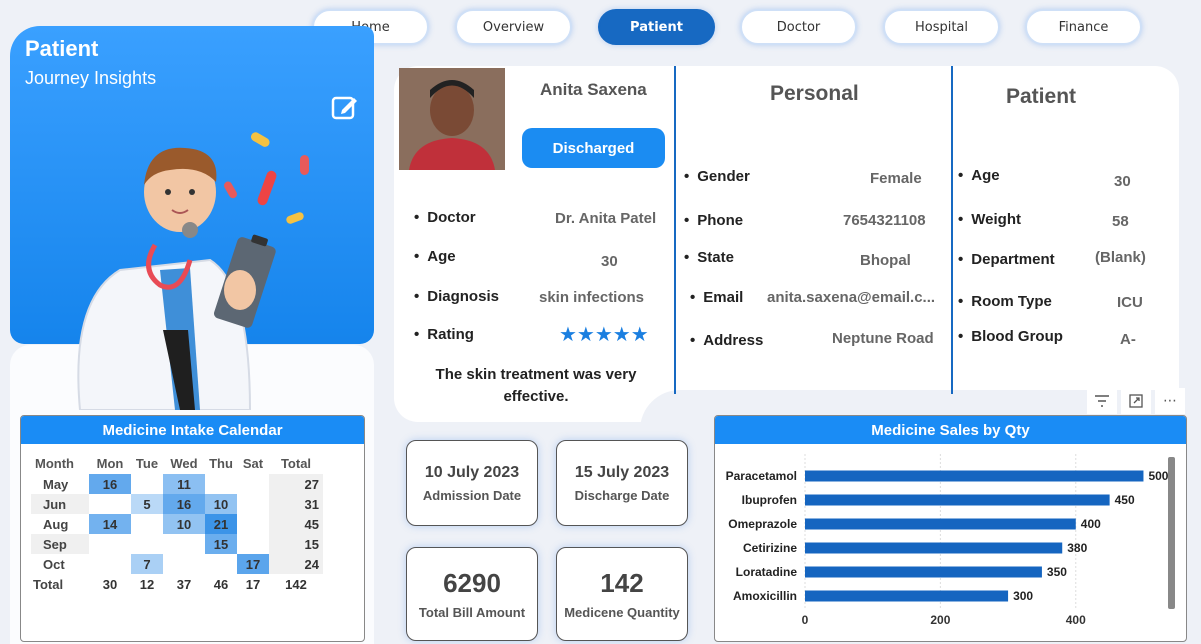 The image size is (1201, 644). I want to click on calendar-row-total: 15, so click(296, 544).